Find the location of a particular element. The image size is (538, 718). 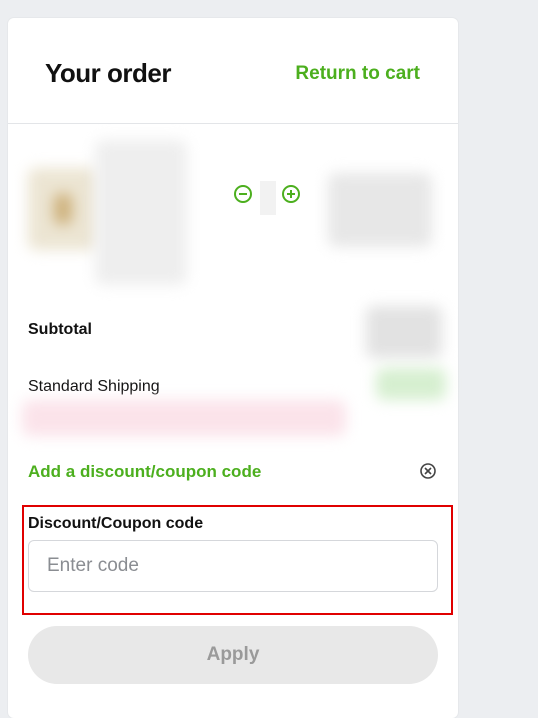

page-title: Your order is located at coordinates (108, 73).